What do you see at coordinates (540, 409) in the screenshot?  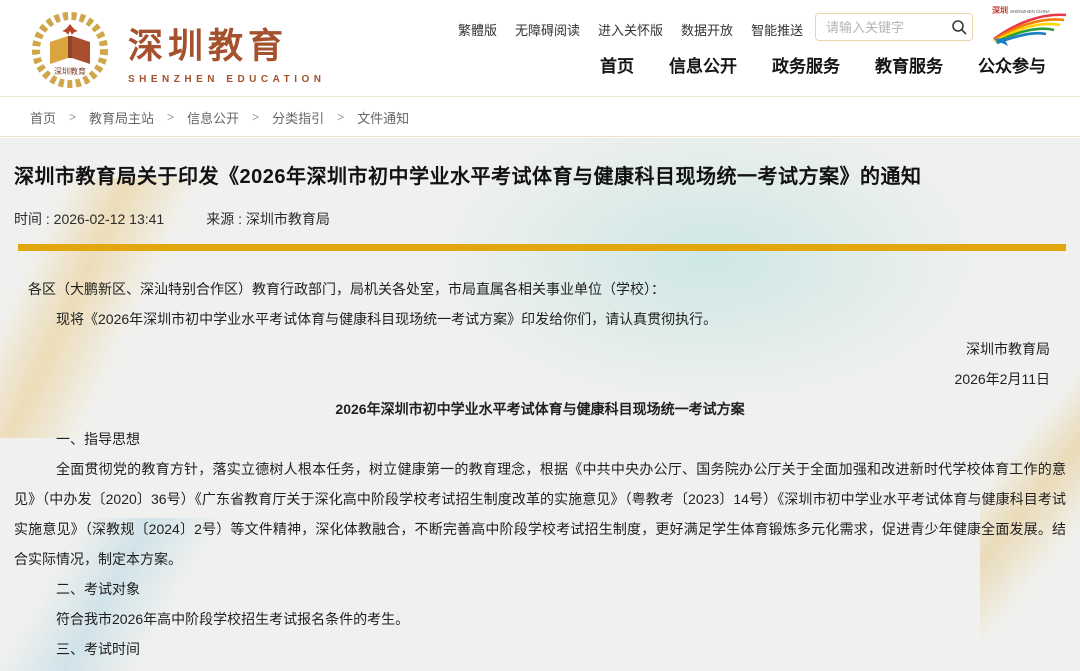 I see `doc-title: 2026年深圳市初中学业水平考试体育与健康科目现场统一考试方案` at bounding box center [540, 409].